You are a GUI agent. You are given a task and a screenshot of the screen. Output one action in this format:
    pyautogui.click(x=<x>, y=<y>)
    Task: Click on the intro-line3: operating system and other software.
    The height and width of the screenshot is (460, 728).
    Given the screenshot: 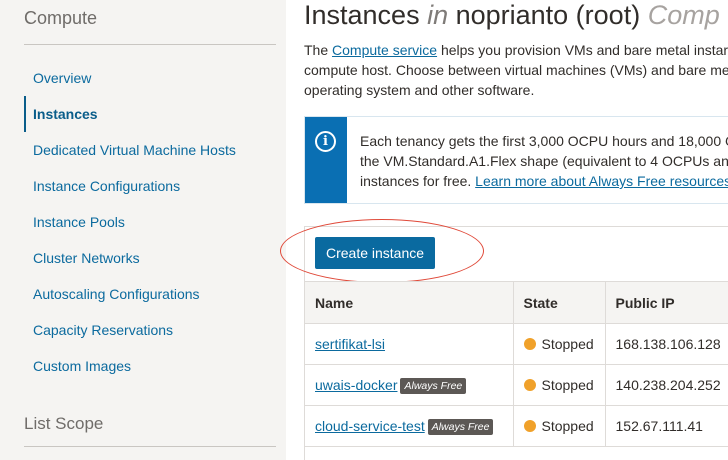 What is the action you would take?
    pyautogui.click(x=419, y=90)
    